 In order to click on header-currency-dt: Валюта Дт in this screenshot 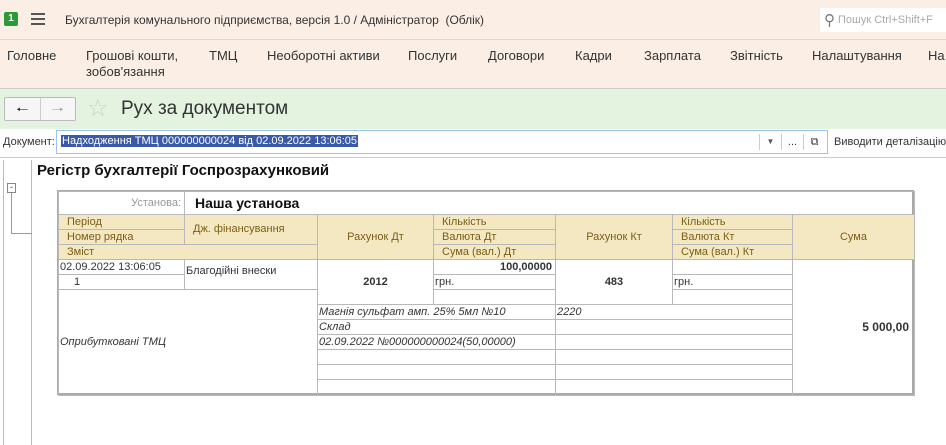, I will do `click(494, 237)`.